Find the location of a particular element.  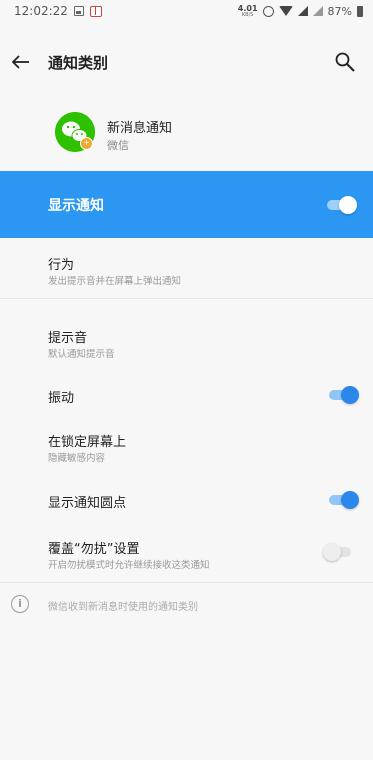

lock-screen-sub: 隐藏敏感内容 is located at coordinates (77, 458).